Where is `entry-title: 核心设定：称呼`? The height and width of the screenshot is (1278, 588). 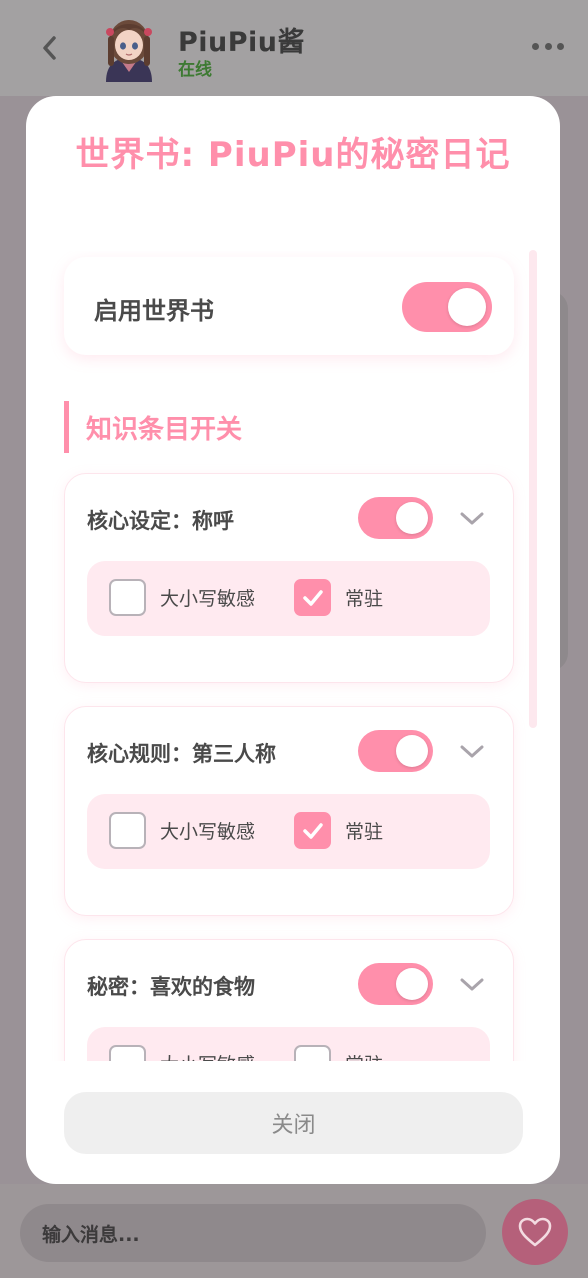 entry-title: 核心设定：称呼 is located at coordinates (160, 521).